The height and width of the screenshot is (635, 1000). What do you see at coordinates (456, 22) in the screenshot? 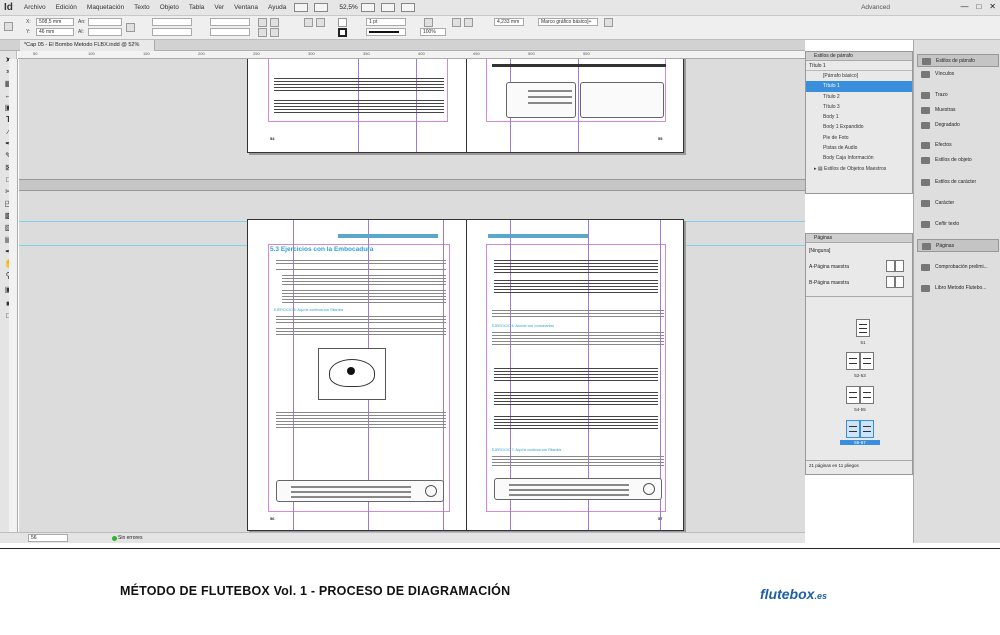
I see `text-wrap-icon` at bounding box center [456, 22].